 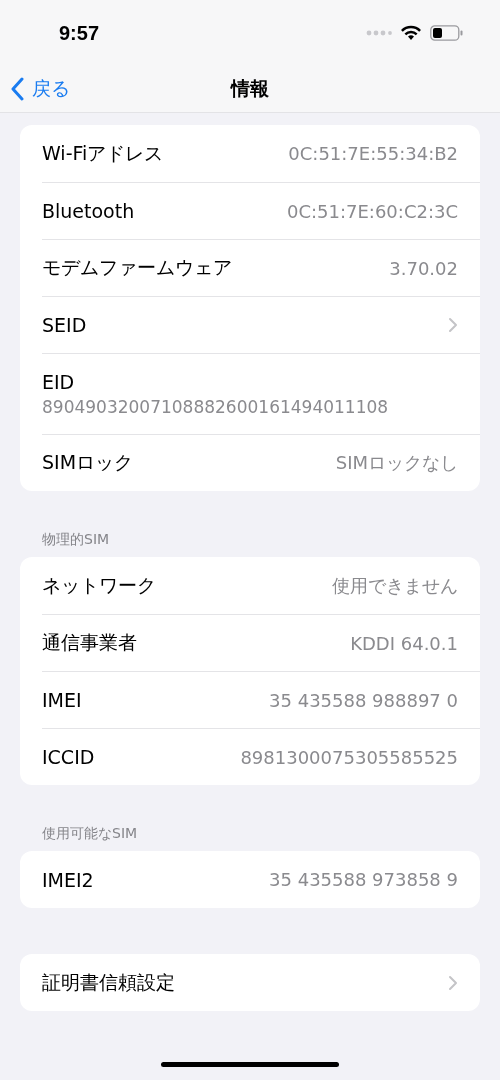 I want to click on signal-icon, so click(x=379, y=33).